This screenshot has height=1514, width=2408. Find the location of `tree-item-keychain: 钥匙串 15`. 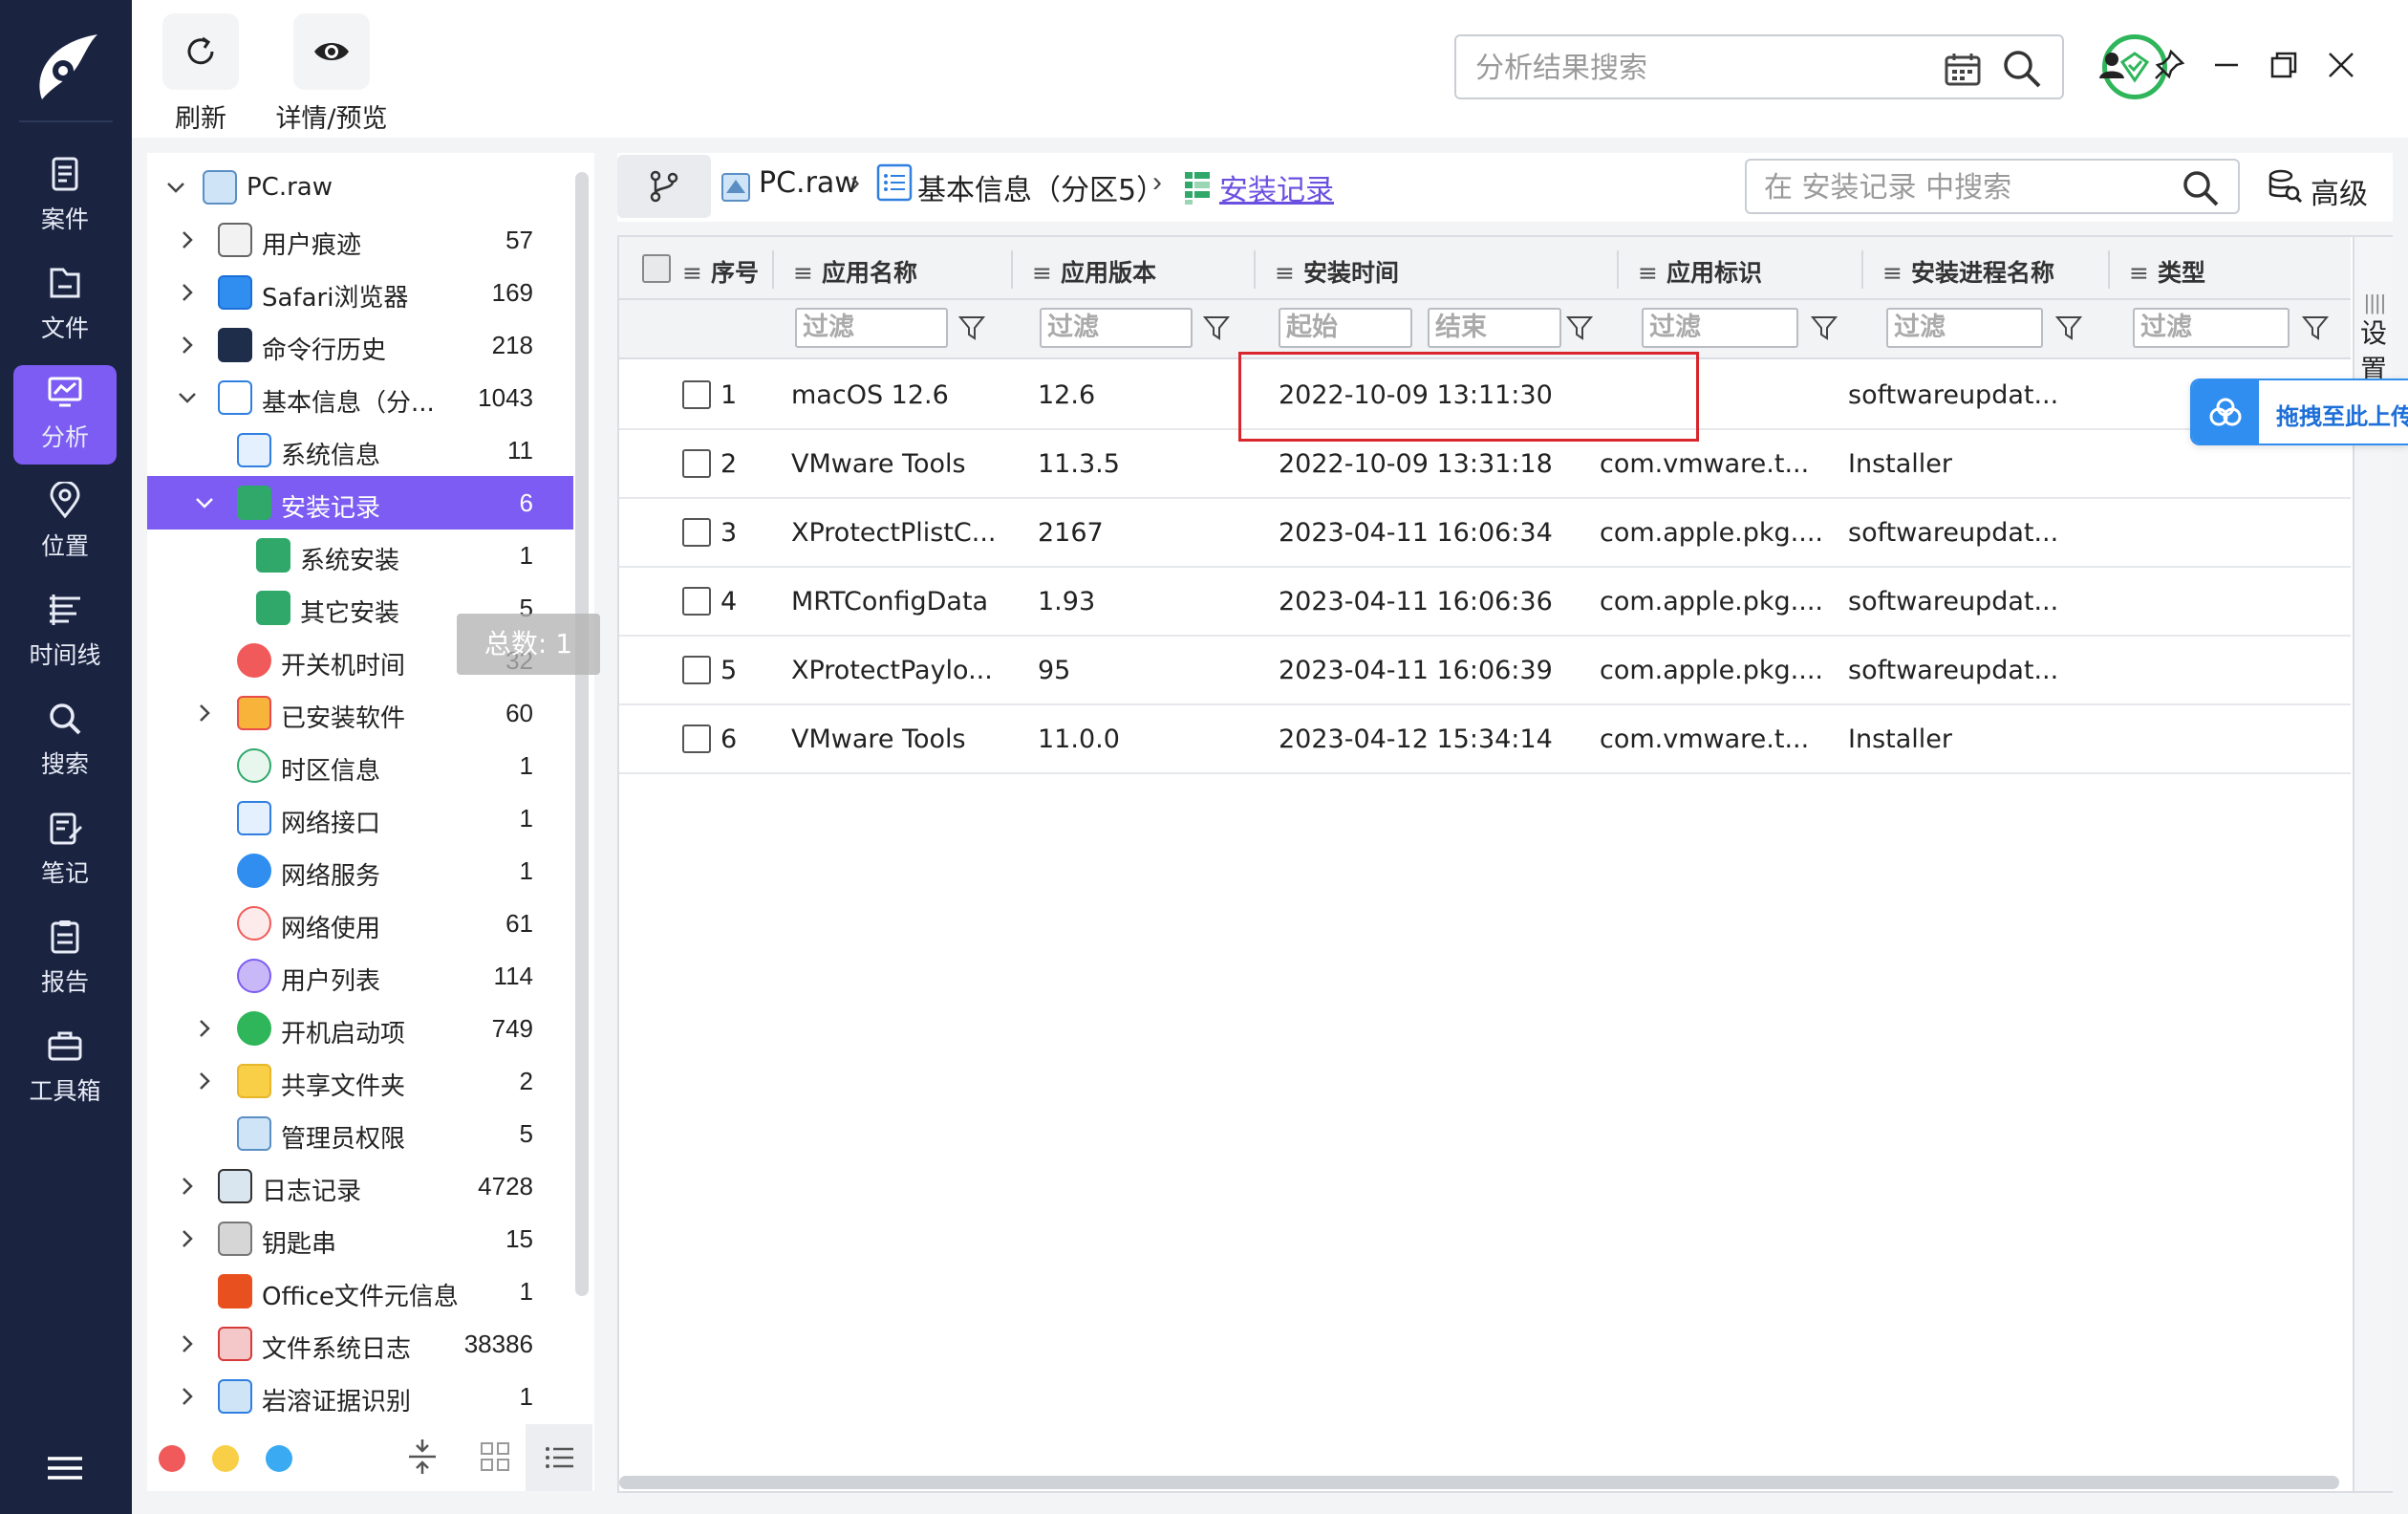

tree-item-keychain: 钥匙串 15 is located at coordinates (360, 1238).